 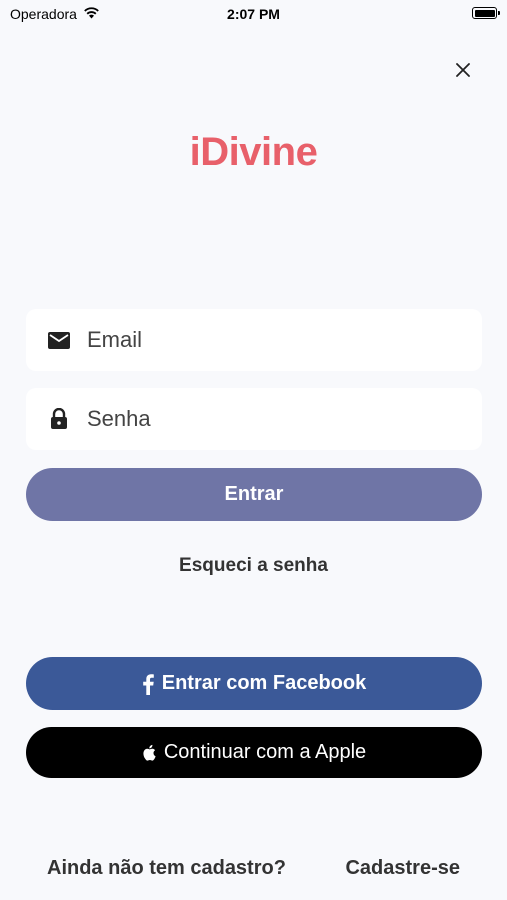 I want to click on apple-icon, so click(x=149, y=752).